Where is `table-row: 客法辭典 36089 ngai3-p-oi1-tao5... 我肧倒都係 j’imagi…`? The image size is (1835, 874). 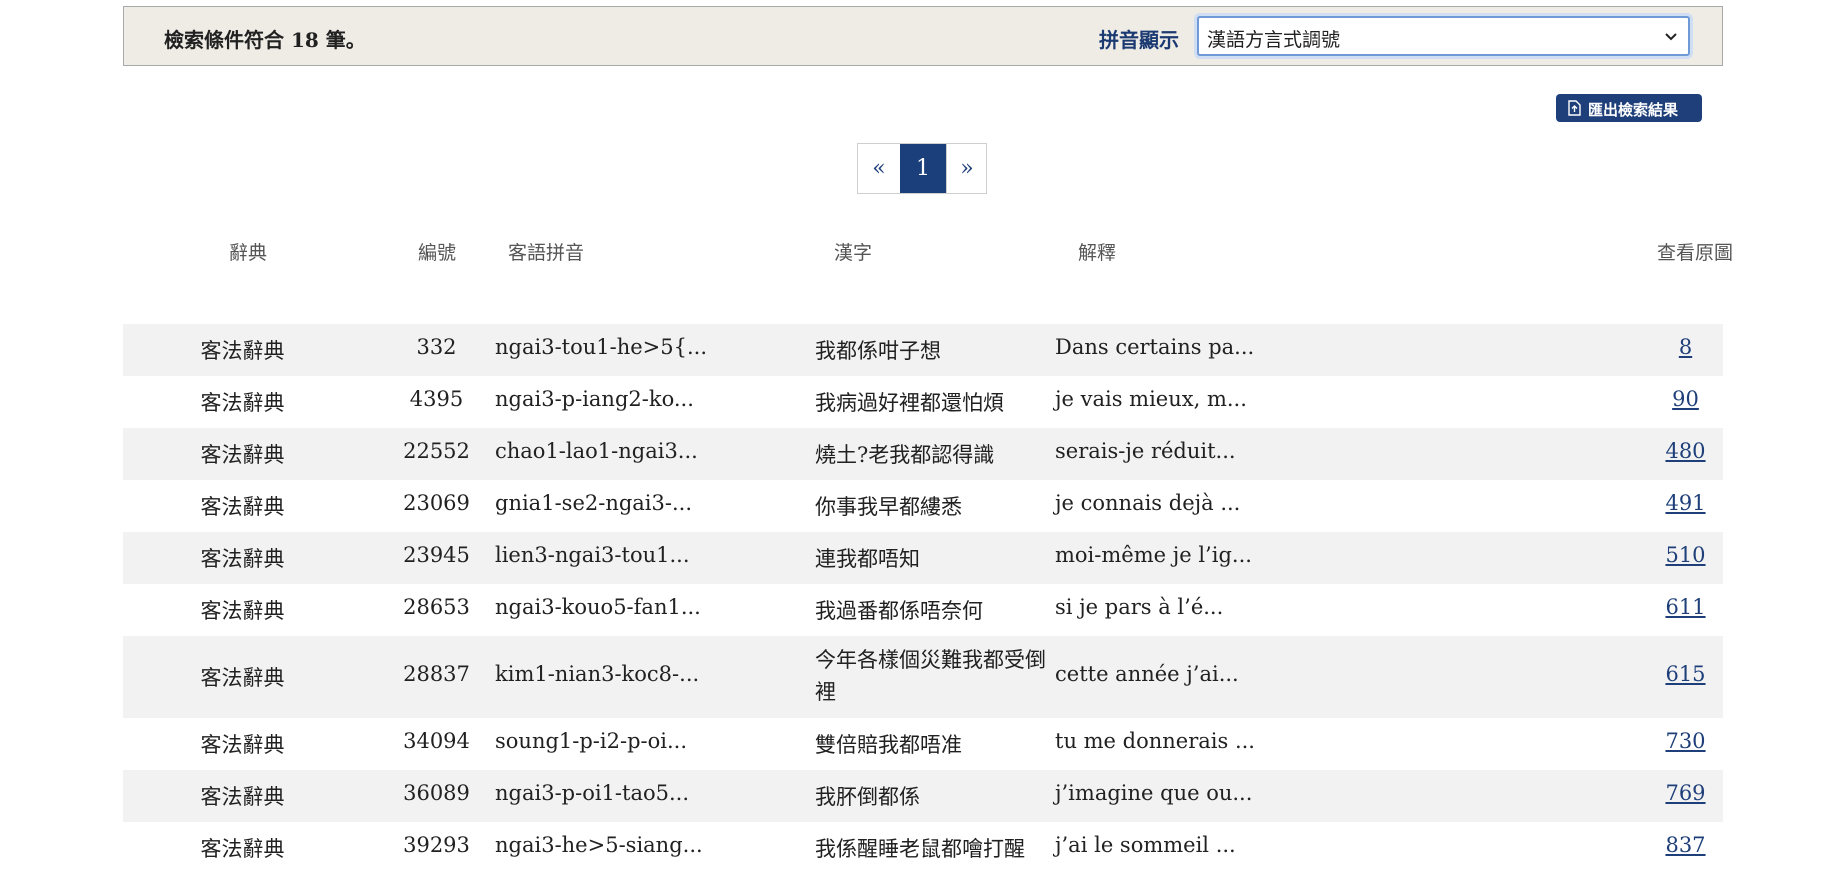
table-row: 客法辭典 36089 ngai3-p-oi1-tao5... 我肧倒都係 j’imagi… is located at coordinates (923, 796).